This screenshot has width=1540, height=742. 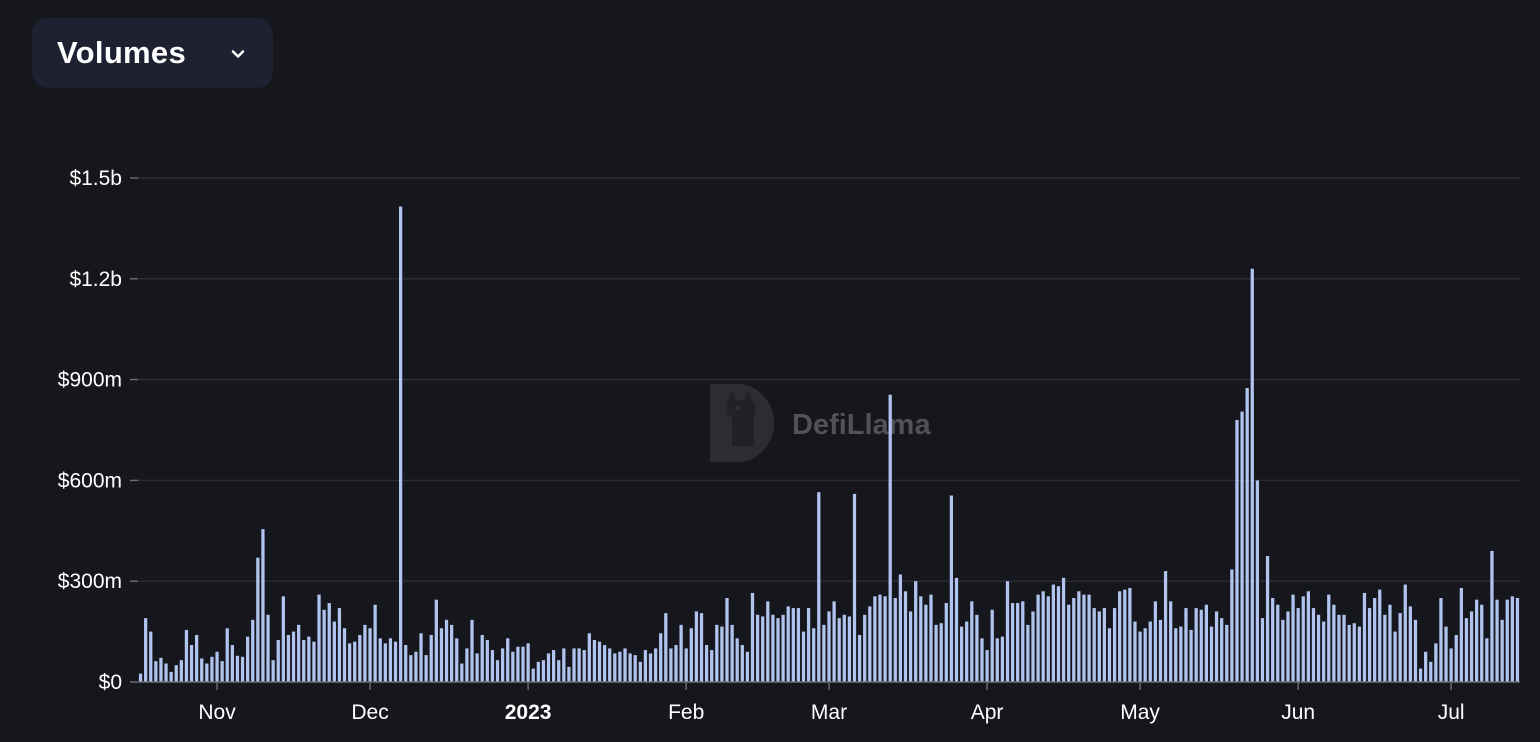 I want to click on x-tick-label: Feb, so click(x=686, y=712).